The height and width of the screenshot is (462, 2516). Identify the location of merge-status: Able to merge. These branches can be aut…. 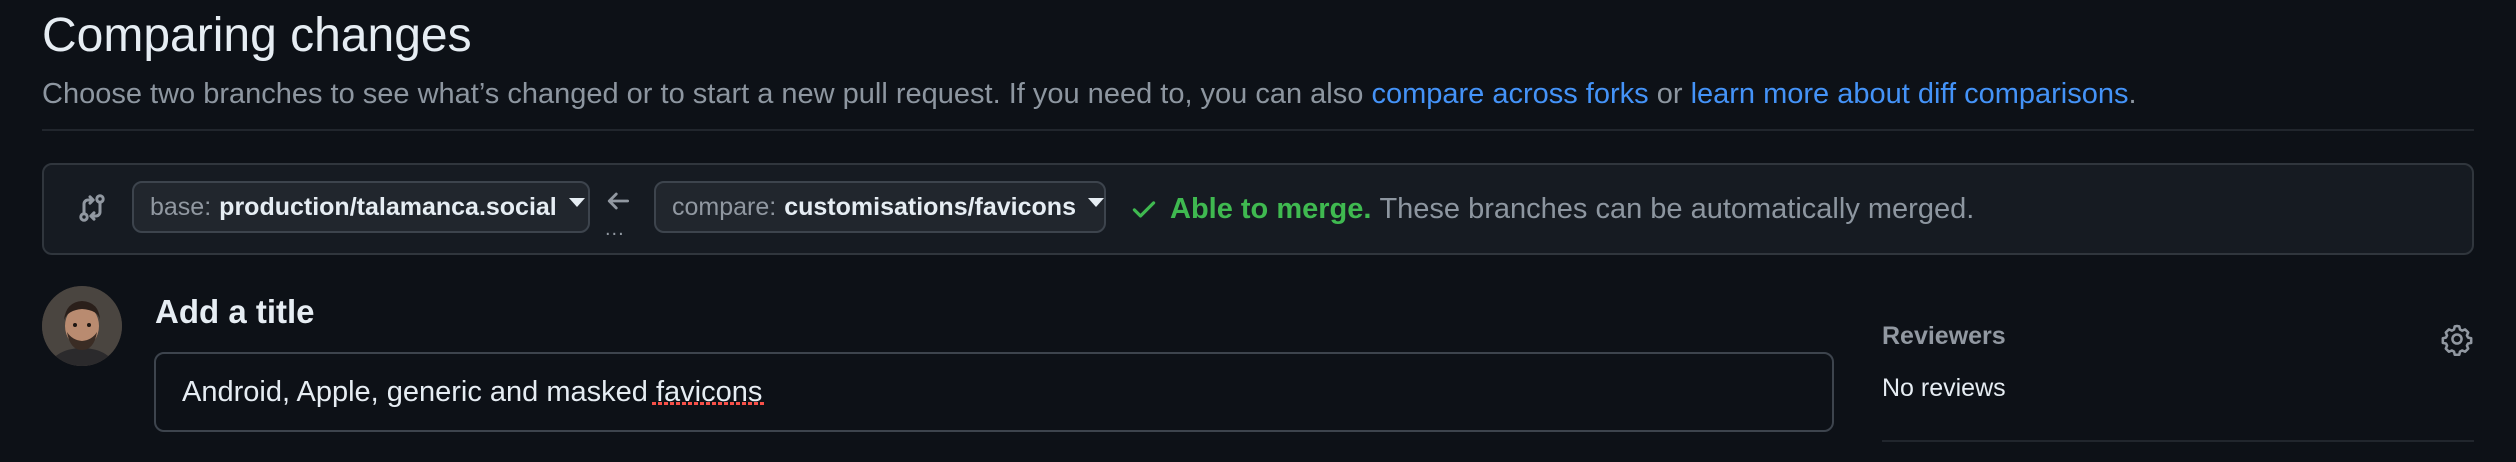
(1552, 209).